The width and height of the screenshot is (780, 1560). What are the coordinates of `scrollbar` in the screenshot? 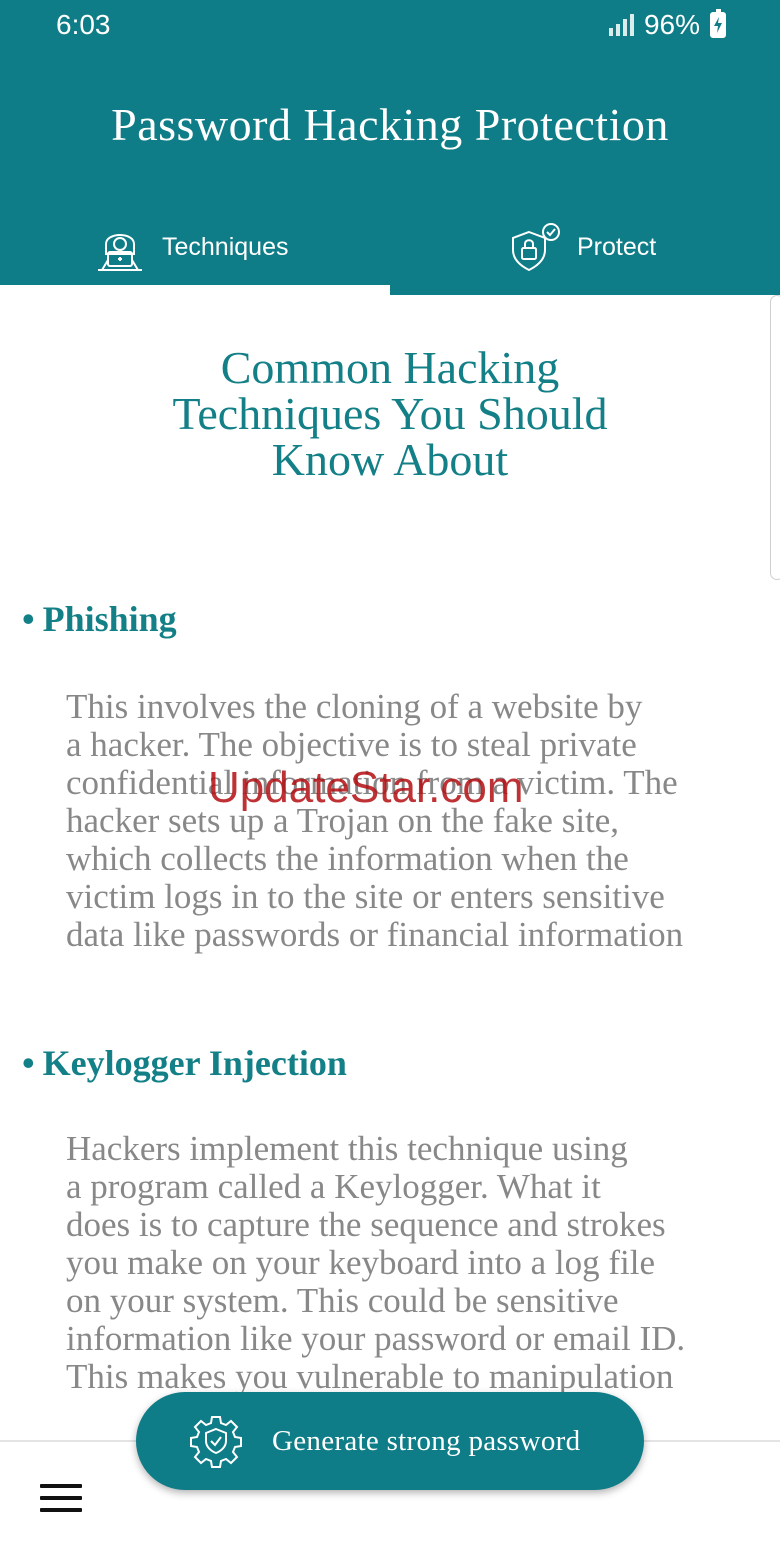 It's located at (775, 437).